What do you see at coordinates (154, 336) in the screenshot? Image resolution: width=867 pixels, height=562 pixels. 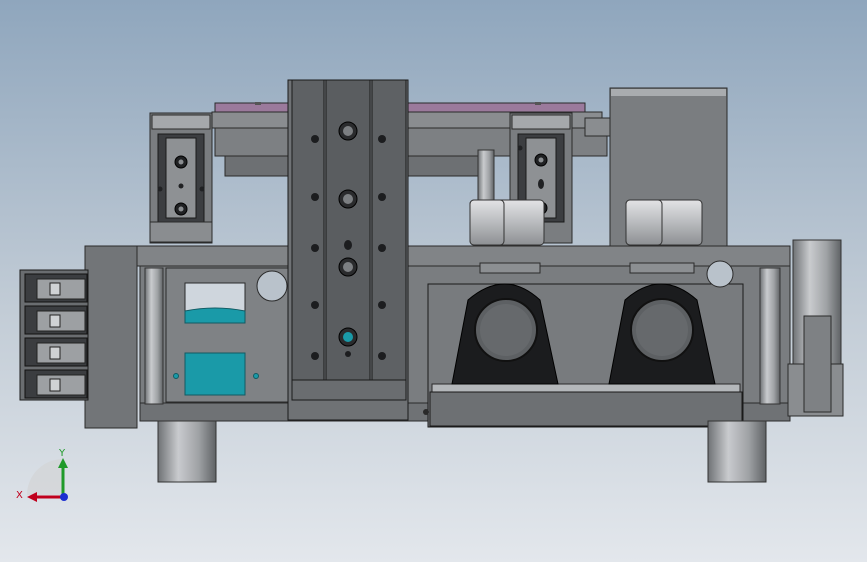 I see `left-side-roller` at bounding box center [154, 336].